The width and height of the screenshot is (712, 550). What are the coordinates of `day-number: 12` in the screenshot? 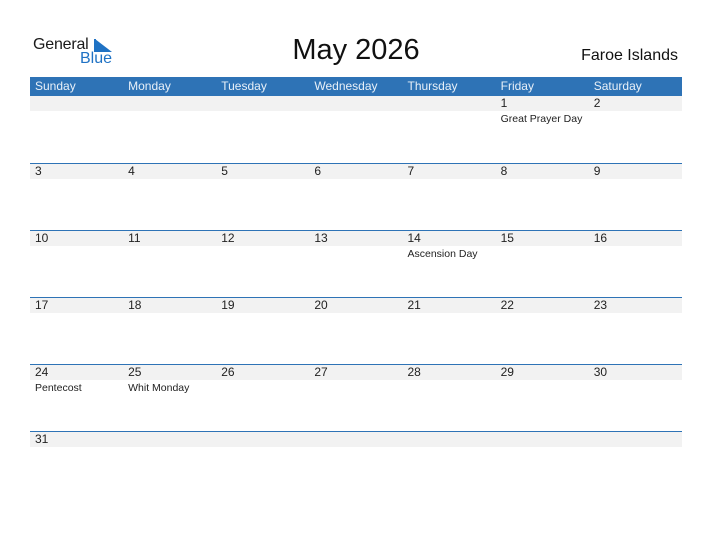 It's located at (228, 238).